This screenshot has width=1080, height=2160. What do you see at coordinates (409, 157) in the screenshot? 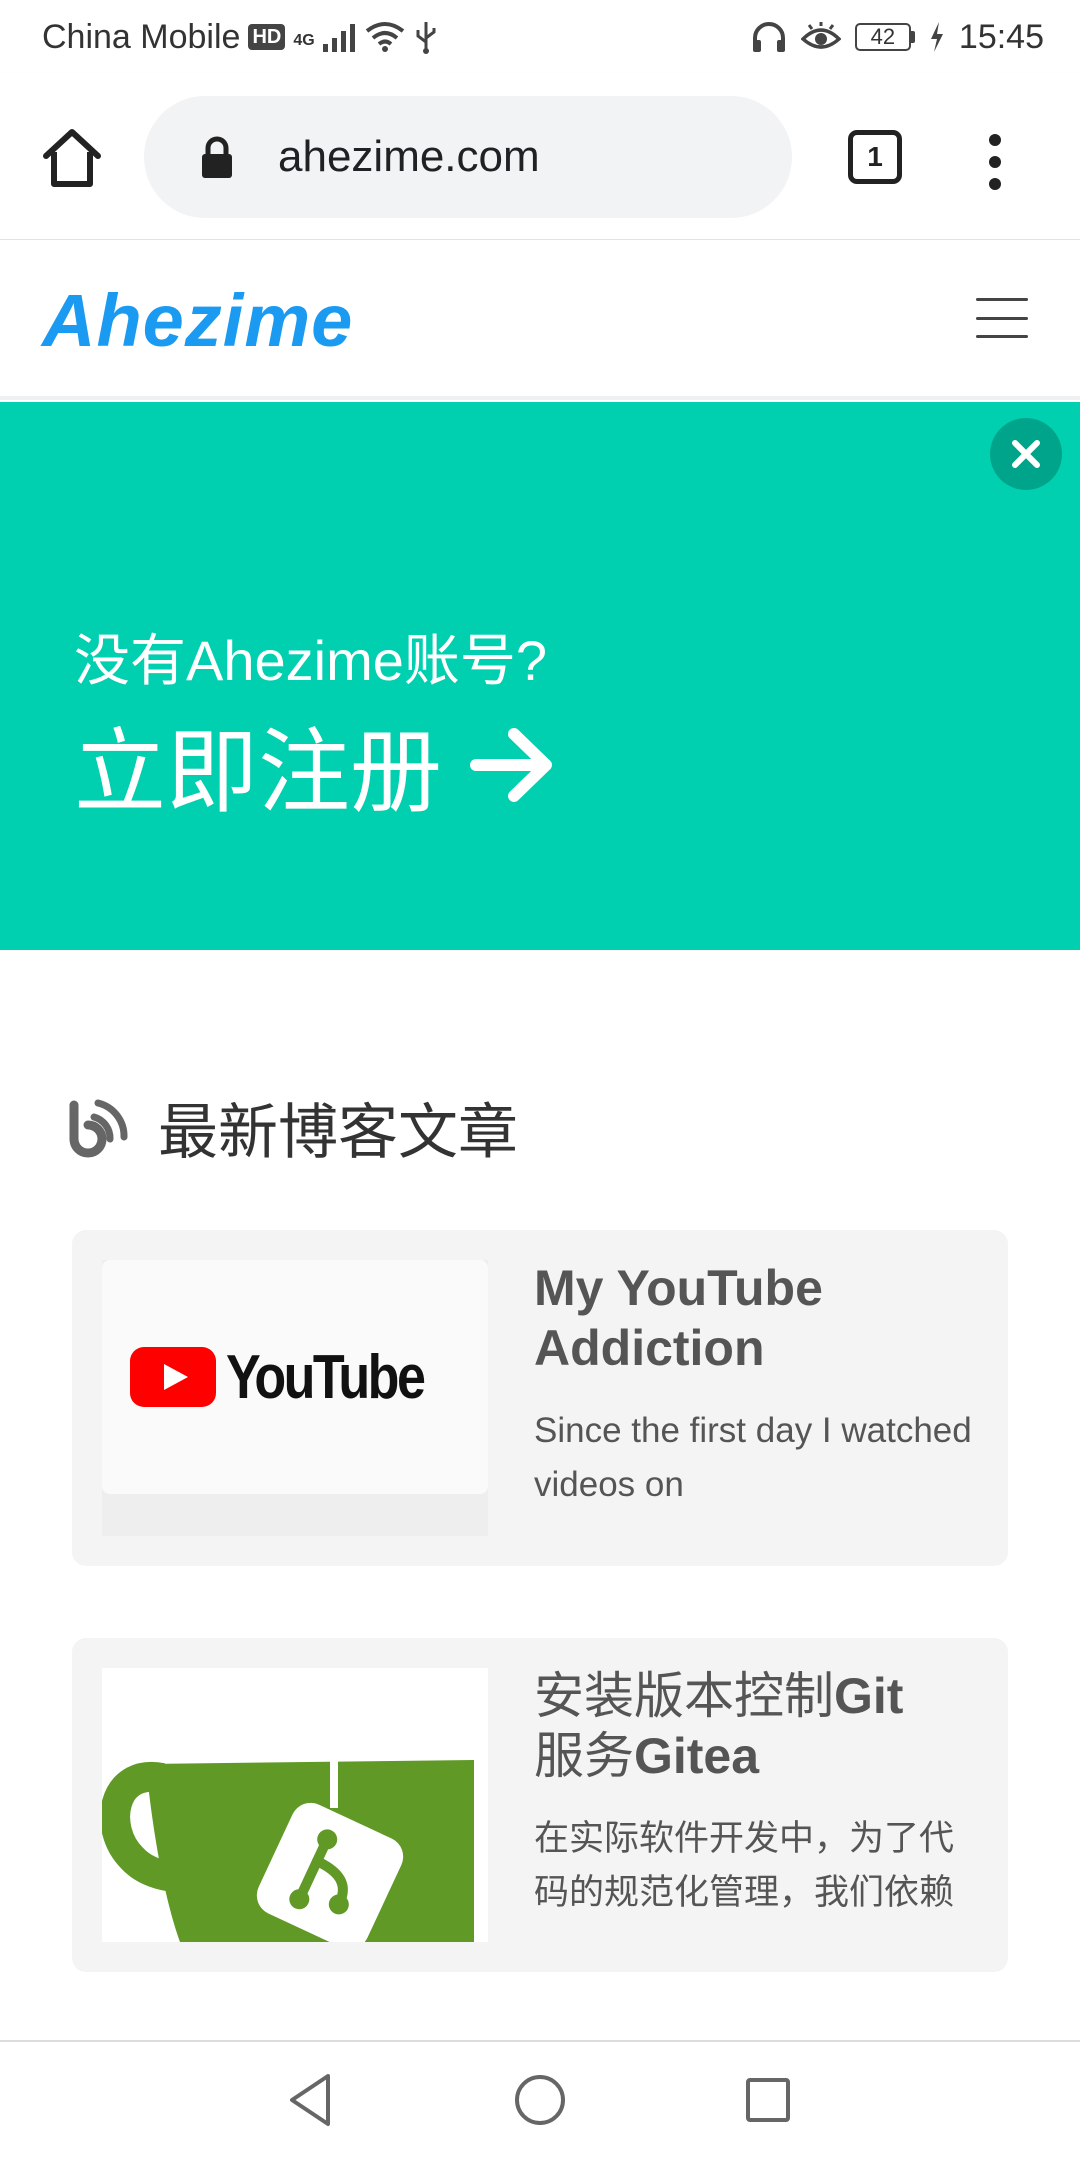
I see `url-text: ahezime.com` at bounding box center [409, 157].